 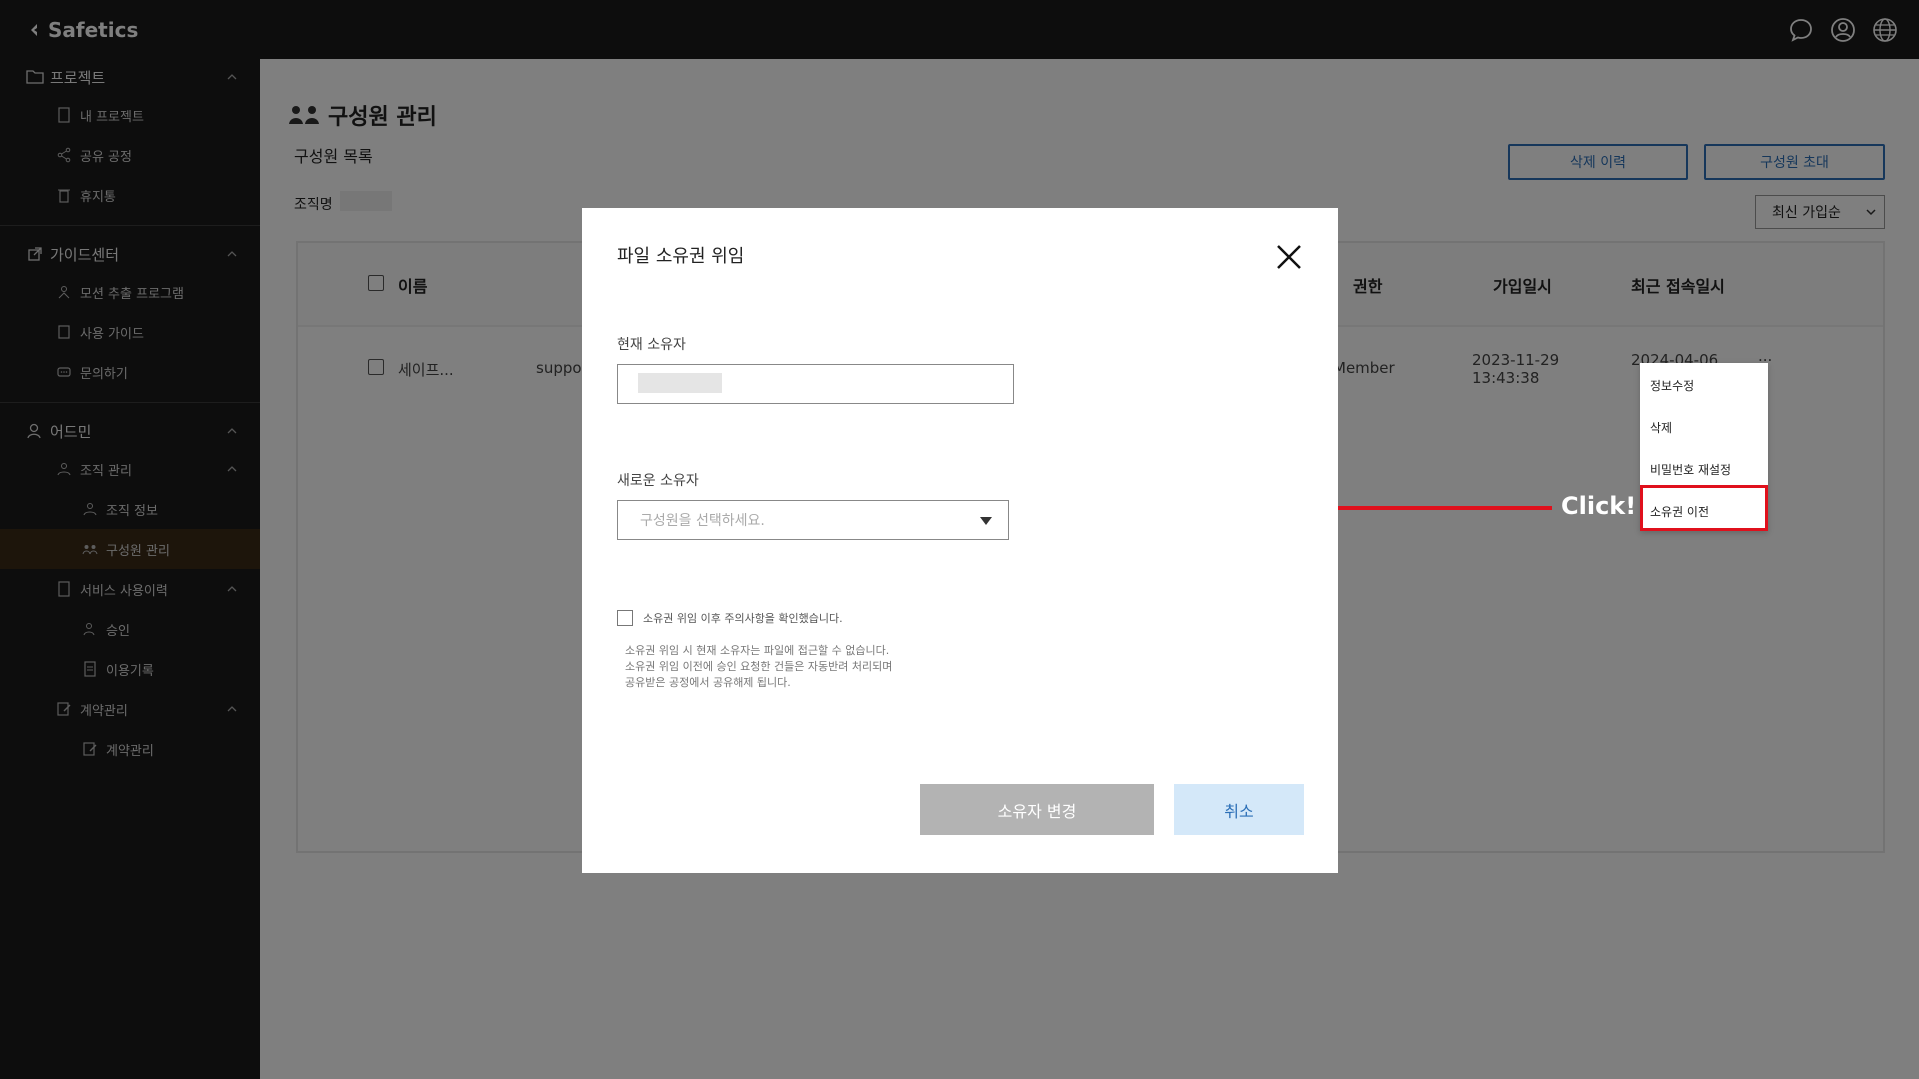 I want to click on change-owner-button: 소유자 변경, so click(x=1037, y=809).